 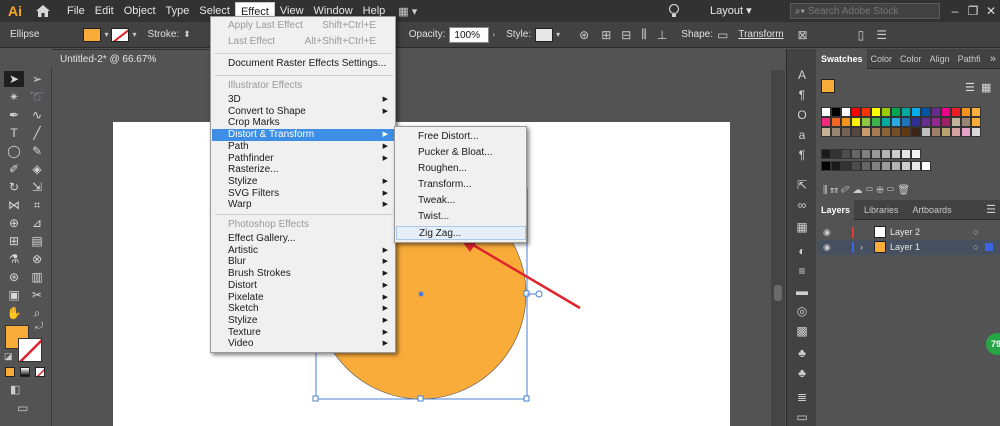 What do you see at coordinates (303, 42) in the screenshot?
I see `menu-item-last-effect: Last Effect Alt+Shift+Ctrl+E` at bounding box center [303, 42].